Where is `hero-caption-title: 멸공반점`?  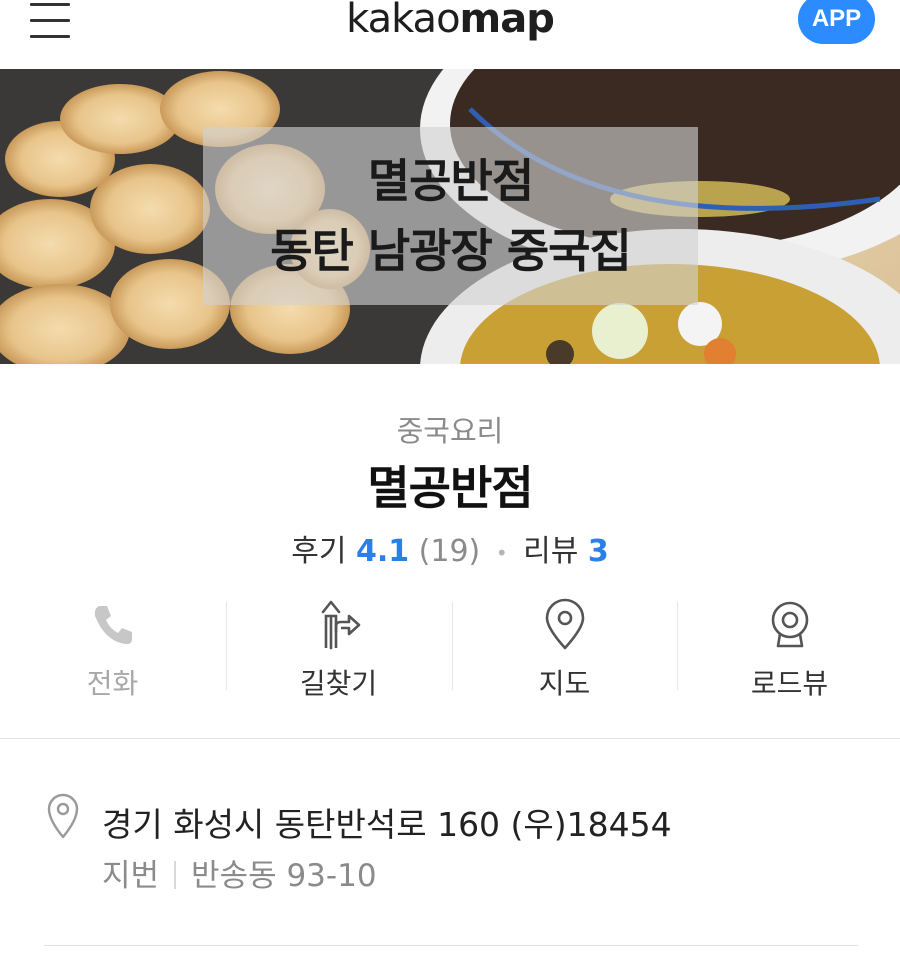
hero-caption-title: 멸공반점 is located at coordinates (450, 181).